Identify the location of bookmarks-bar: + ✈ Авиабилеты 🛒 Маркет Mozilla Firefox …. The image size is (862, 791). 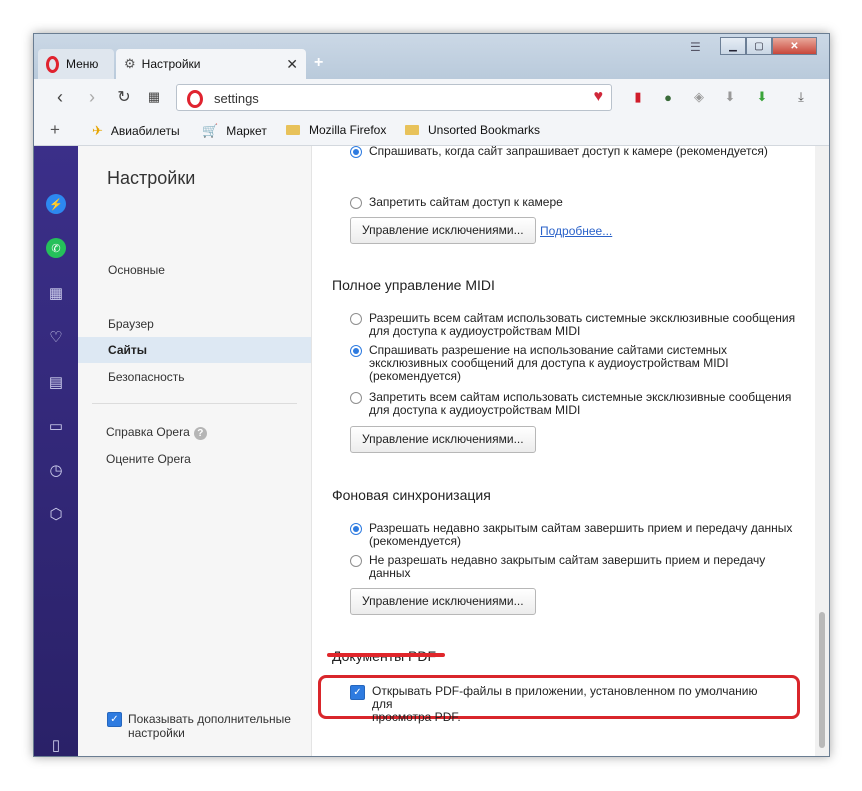
(431, 131).